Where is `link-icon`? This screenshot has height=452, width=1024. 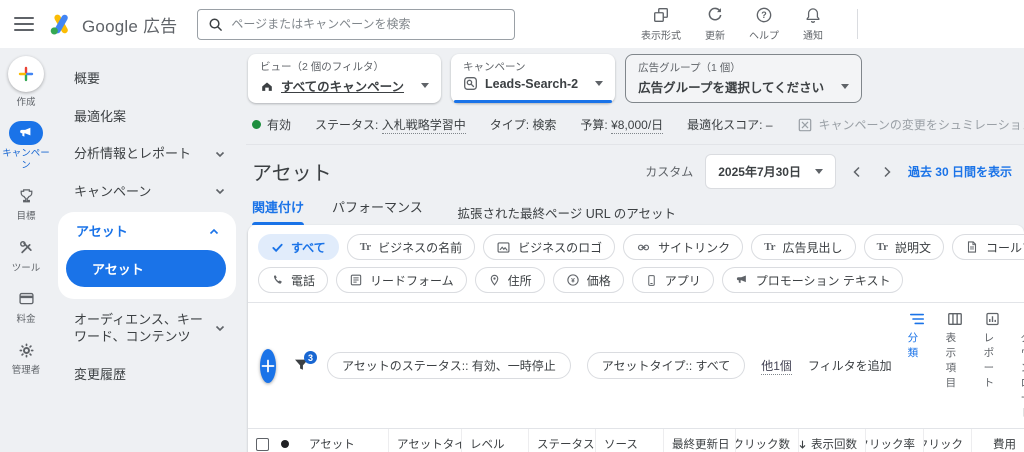
link-icon is located at coordinates (643, 247).